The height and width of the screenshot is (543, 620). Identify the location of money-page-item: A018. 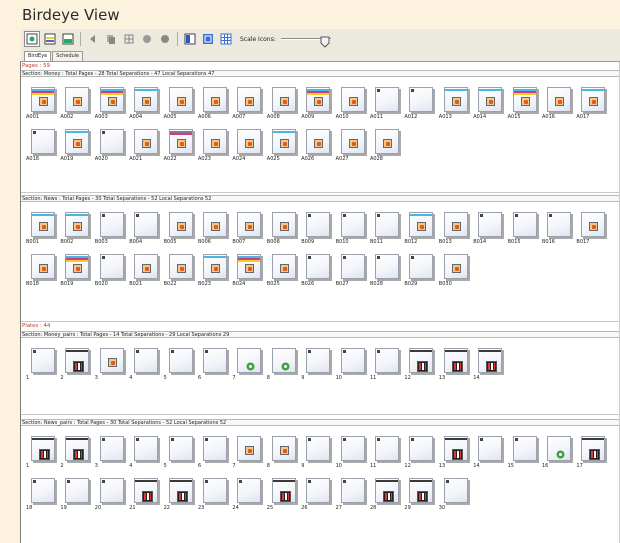
(41, 146).